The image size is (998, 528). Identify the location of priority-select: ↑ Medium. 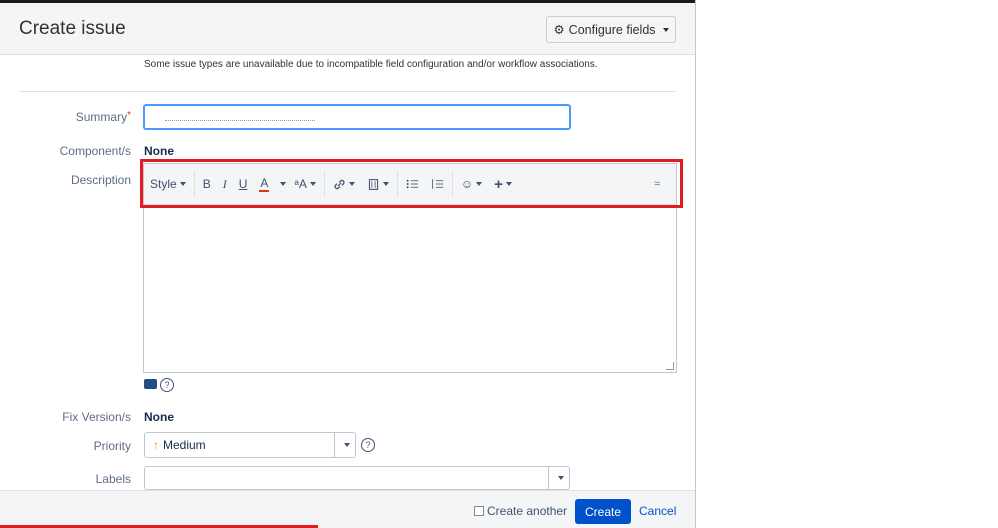
(250, 445).